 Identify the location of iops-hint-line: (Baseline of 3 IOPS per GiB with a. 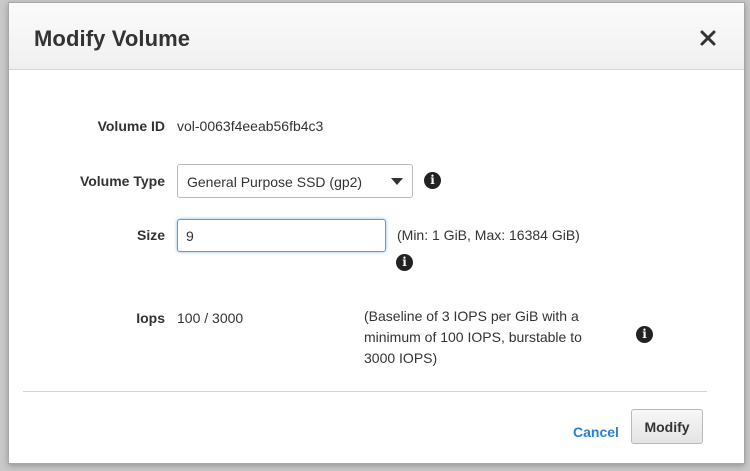
(471, 316).